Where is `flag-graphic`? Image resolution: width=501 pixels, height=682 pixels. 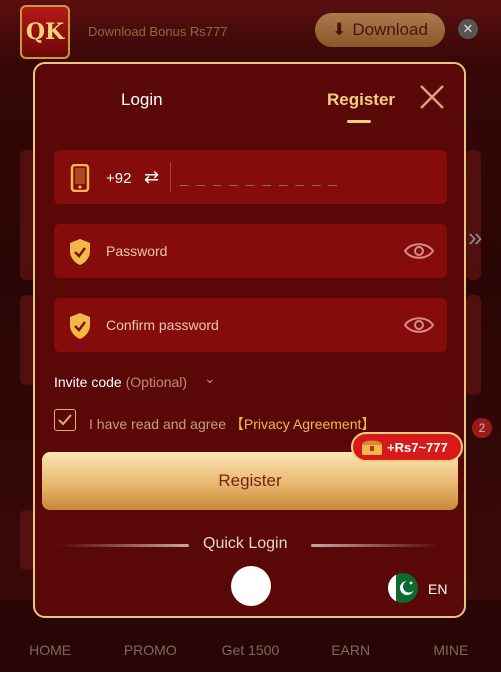 flag-graphic is located at coordinates (401, 588).